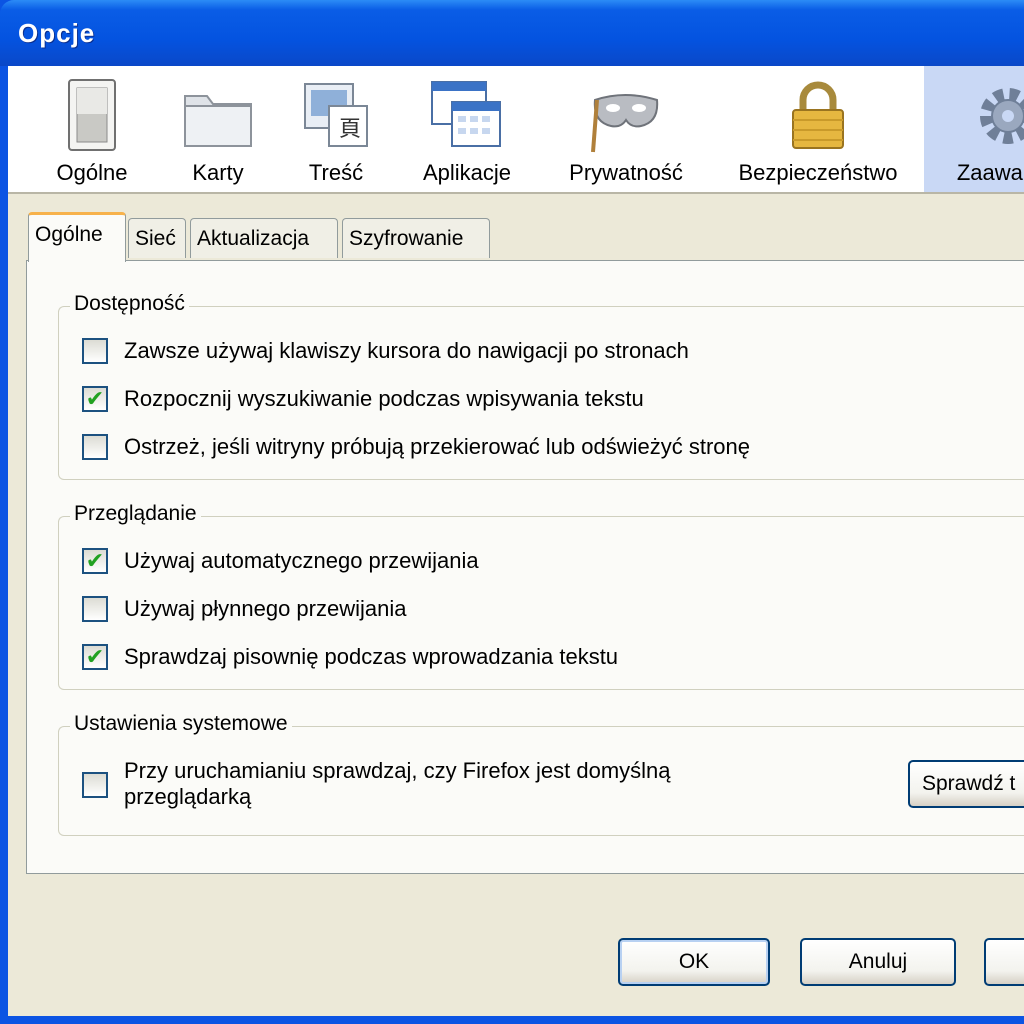  Describe the element at coordinates (966, 784) in the screenshot. I see `check-now-button: Sprawdź t` at that location.